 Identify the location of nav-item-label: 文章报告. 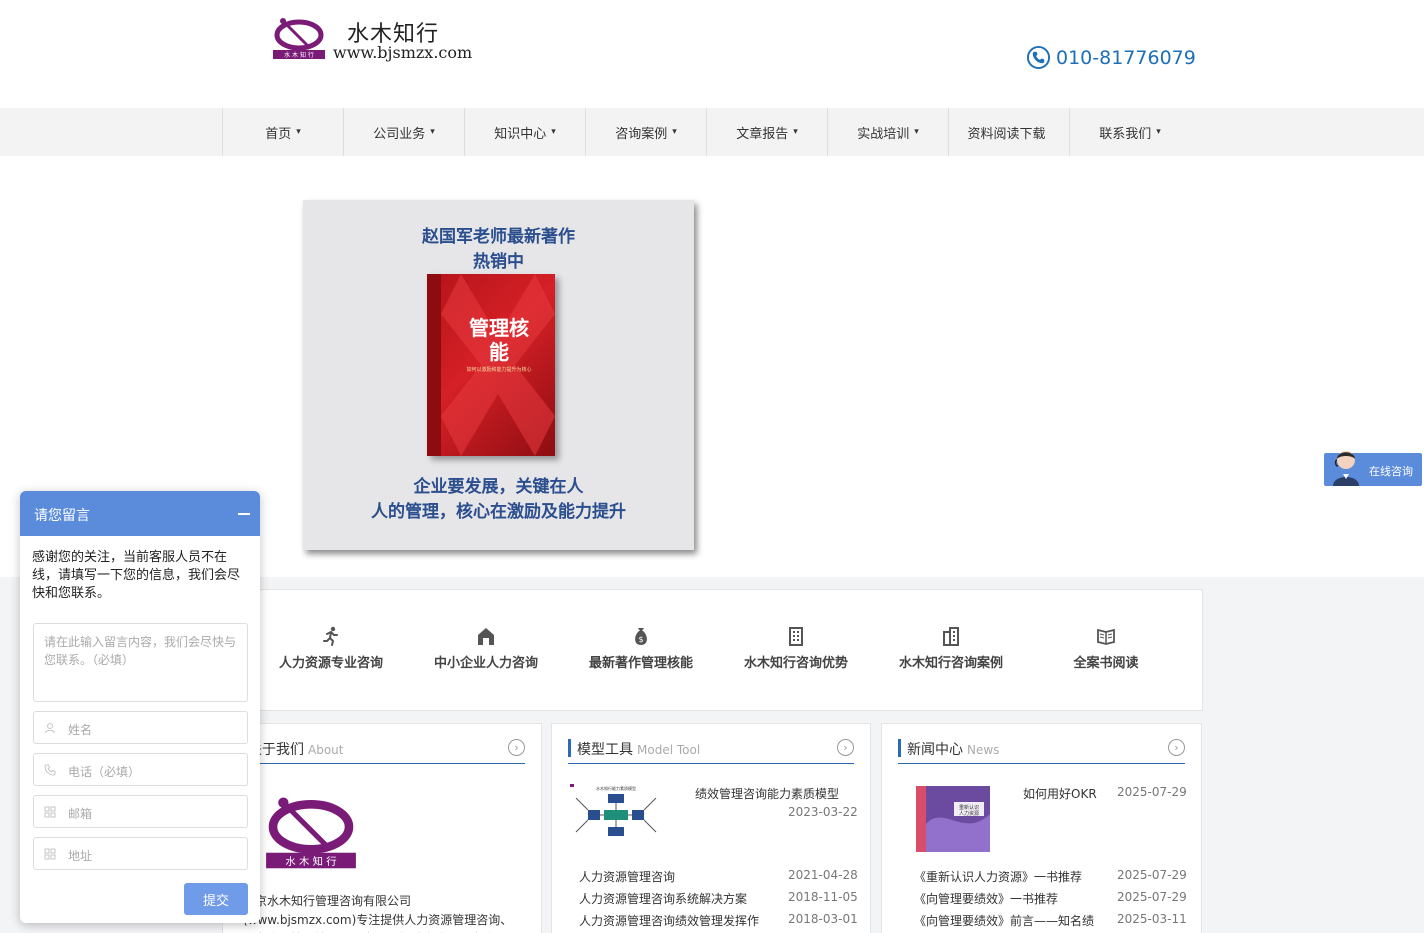
(762, 134).